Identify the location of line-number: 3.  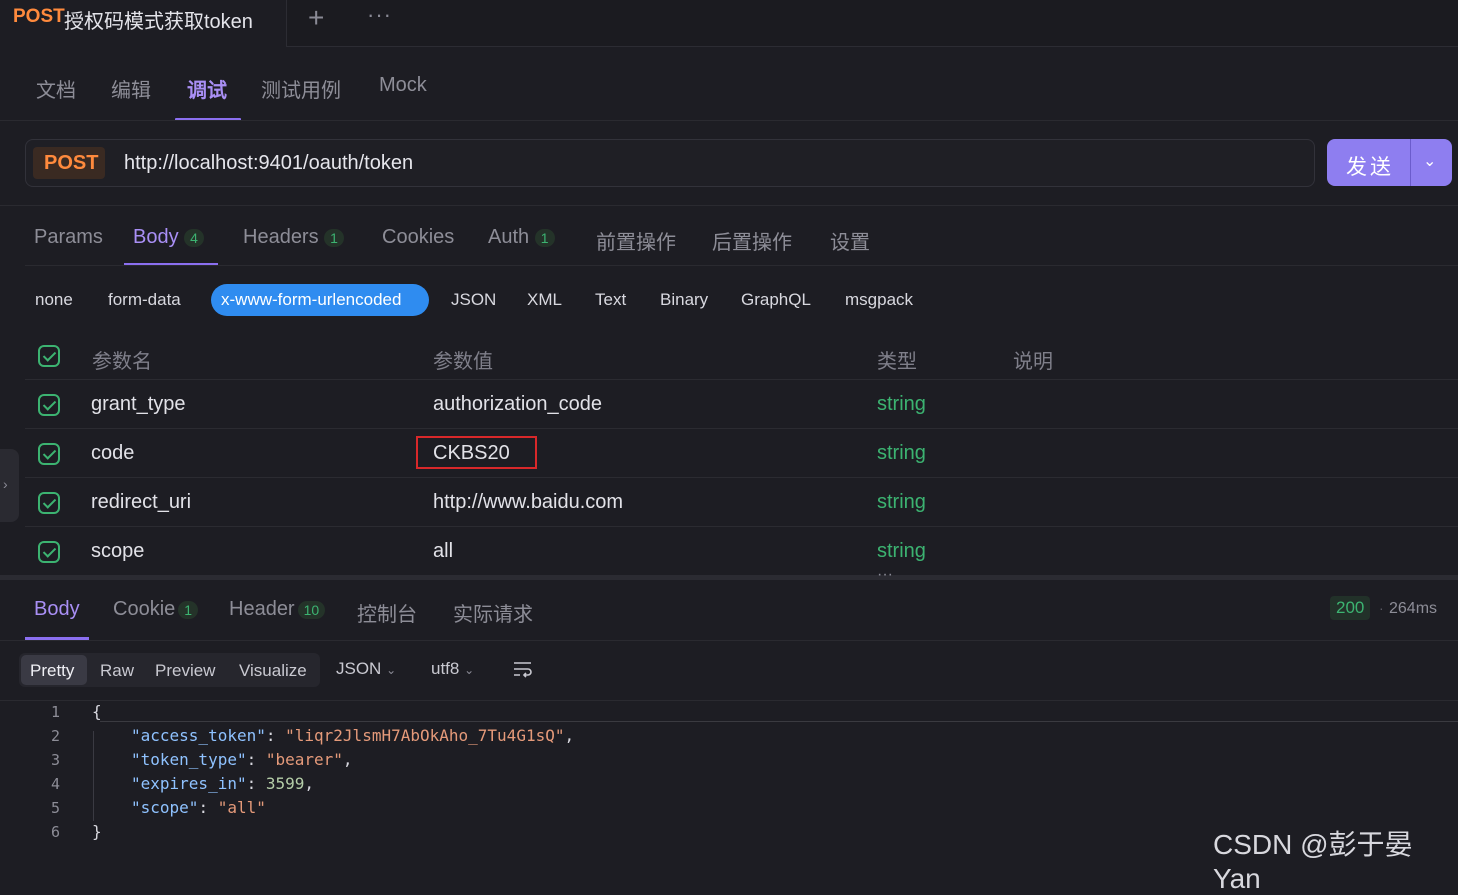
(55, 760).